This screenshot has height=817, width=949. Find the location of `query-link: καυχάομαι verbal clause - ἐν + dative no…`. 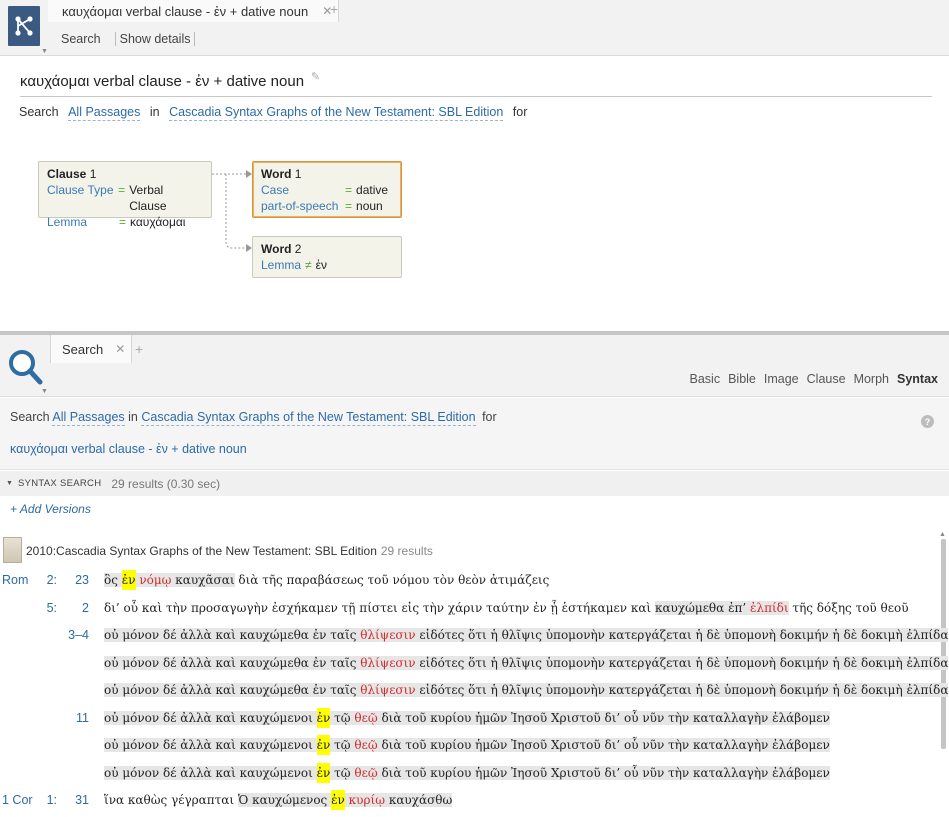

query-link: καυχάομαι verbal clause - ἐν + dative no… is located at coordinates (128, 449).